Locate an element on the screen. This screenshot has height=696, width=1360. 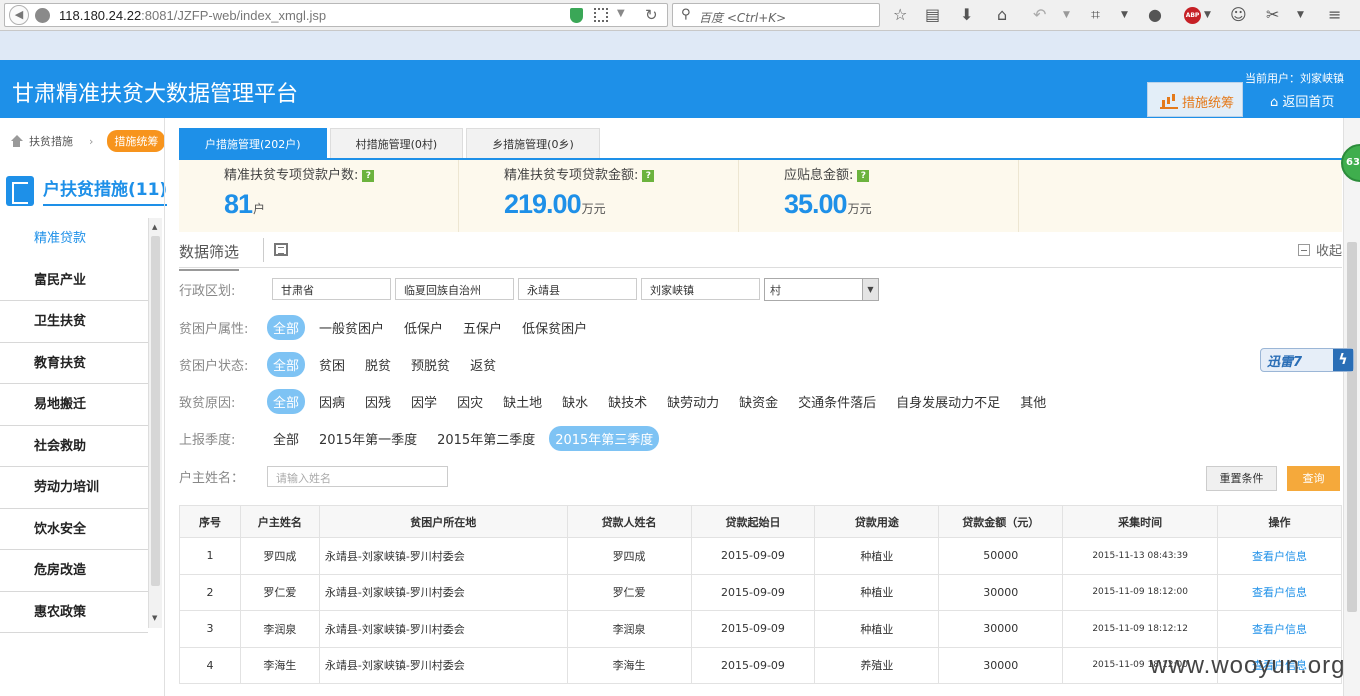
filter-option: 低保贫困户 is located at coordinates (554, 327).